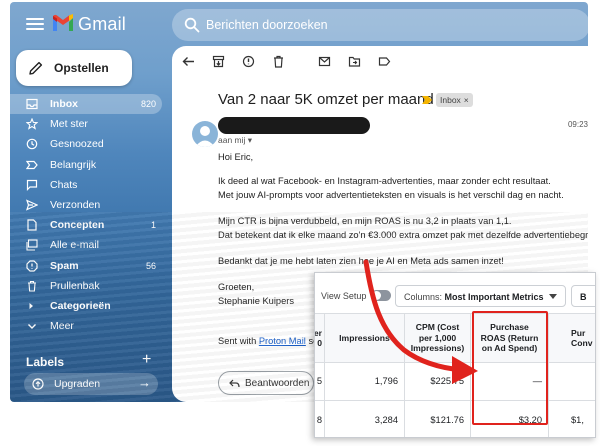 Image resolution: width=600 pixels, height=446 pixels. What do you see at coordinates (277, 383) in the screenshot?
I see `reply-label: Beantwoorden` at bounding box center [277, 383].